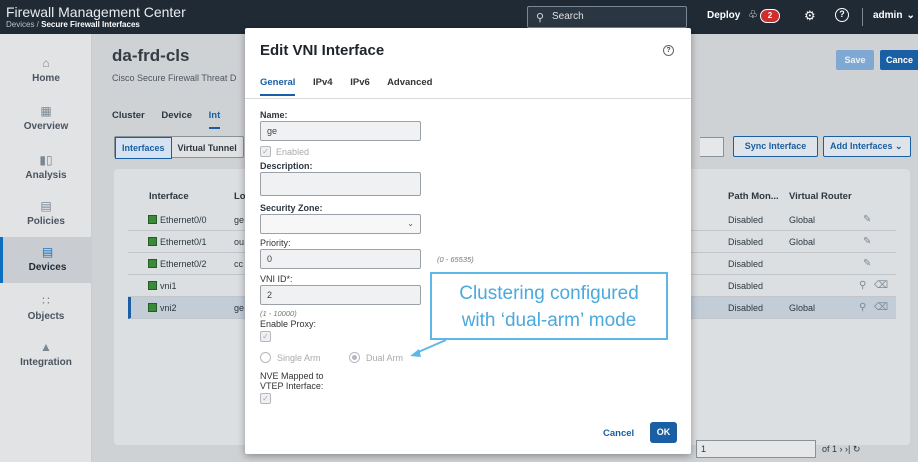 The height and width of the screenshot is (462, 918). Describe the element at coordinates (162, 308) in the screenshot. I see `interface-cell: vni2` at that location.